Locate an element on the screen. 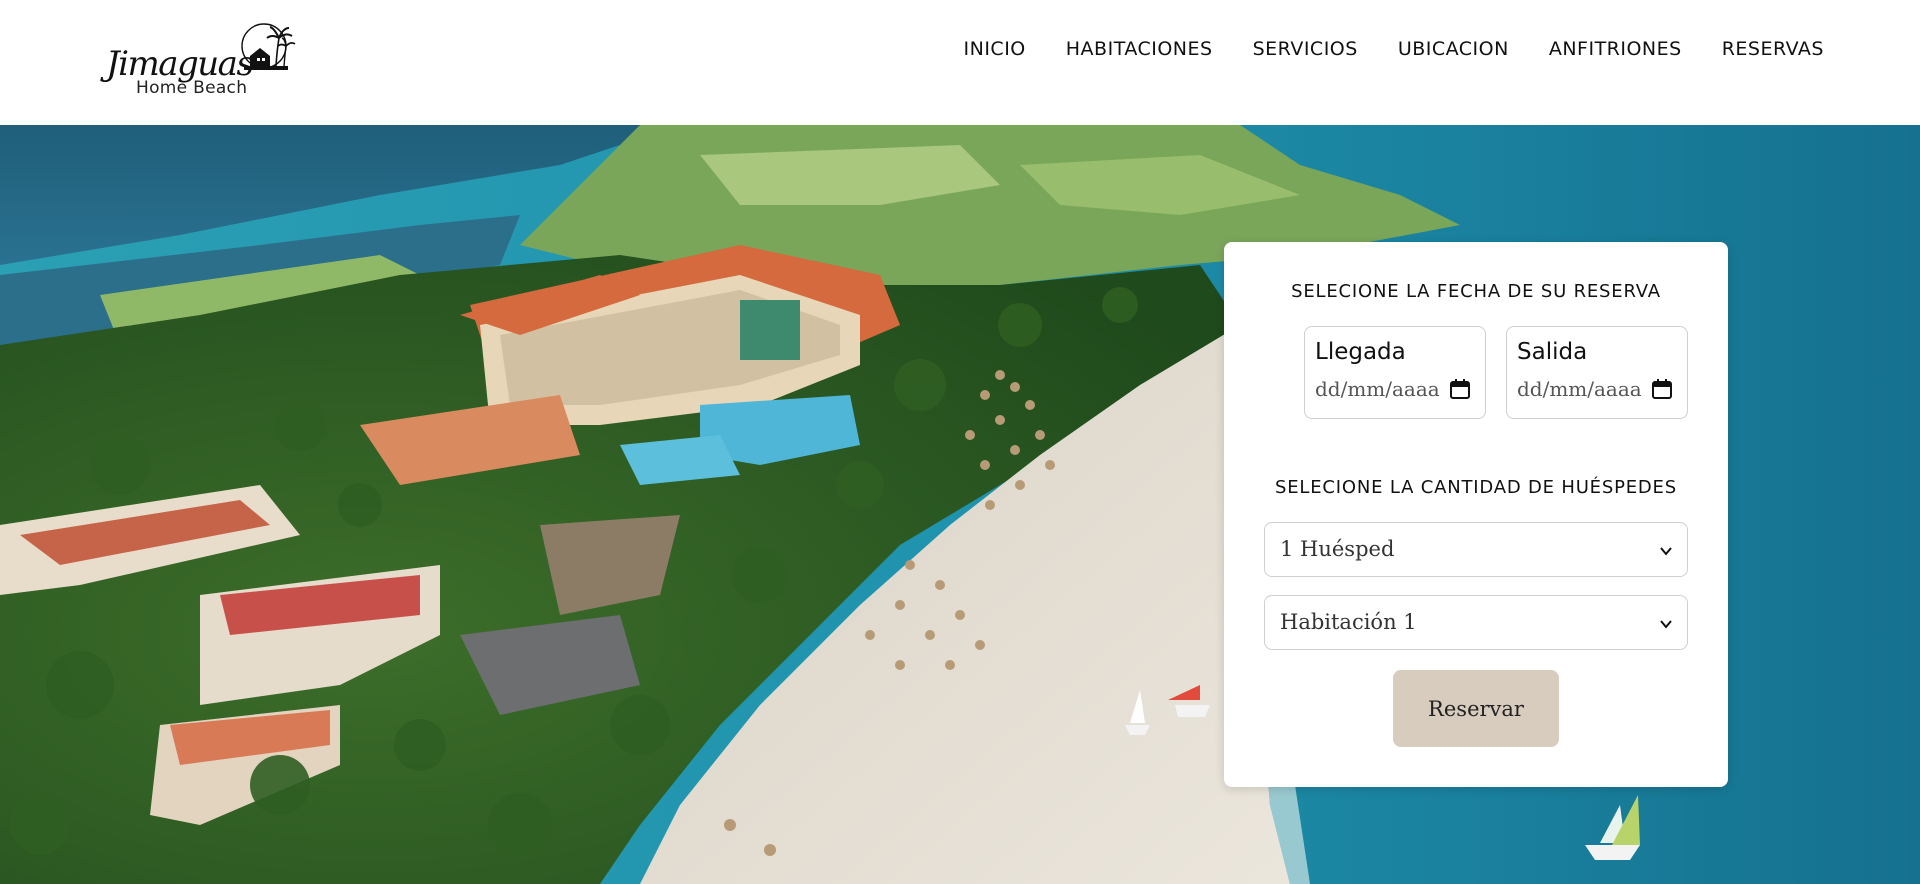 The width and height of the screenshot is (1920, 884). room-select: Habitación 1 is located at coordinates (1476, 622).